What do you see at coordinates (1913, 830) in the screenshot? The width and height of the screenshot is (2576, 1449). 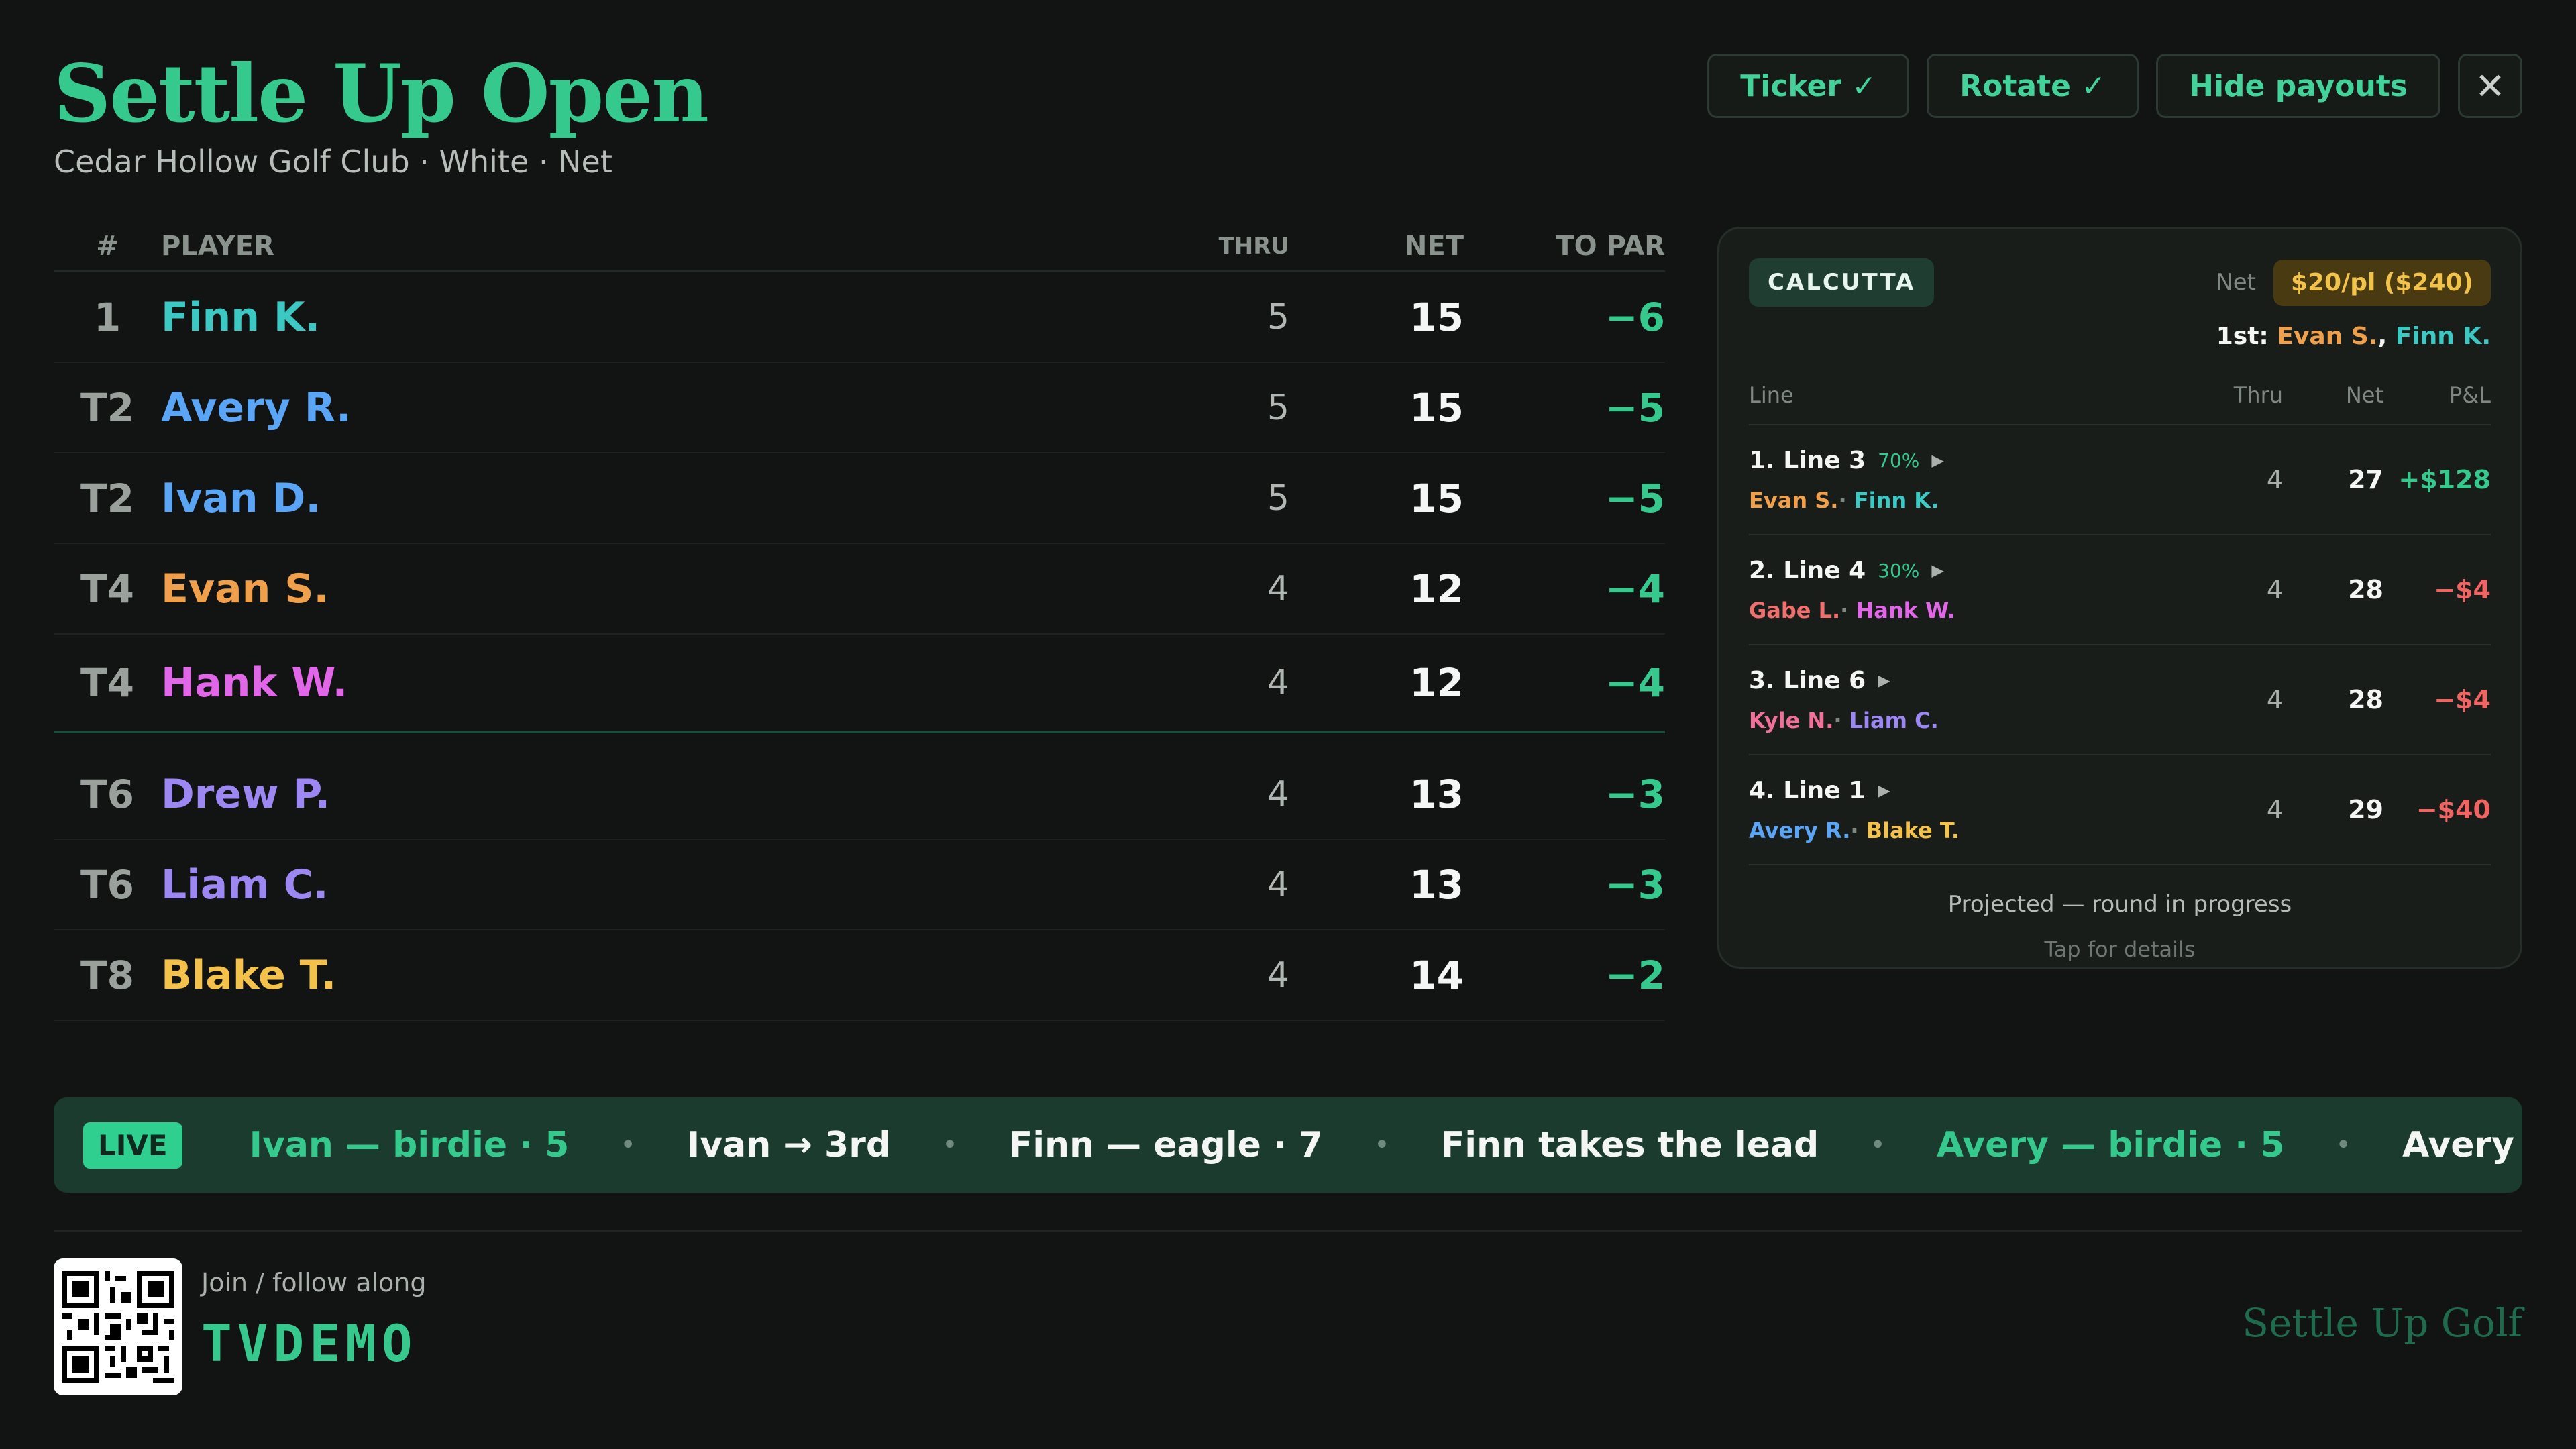 I see `line-player: Blake T.` at bounding box center [1913, 830].